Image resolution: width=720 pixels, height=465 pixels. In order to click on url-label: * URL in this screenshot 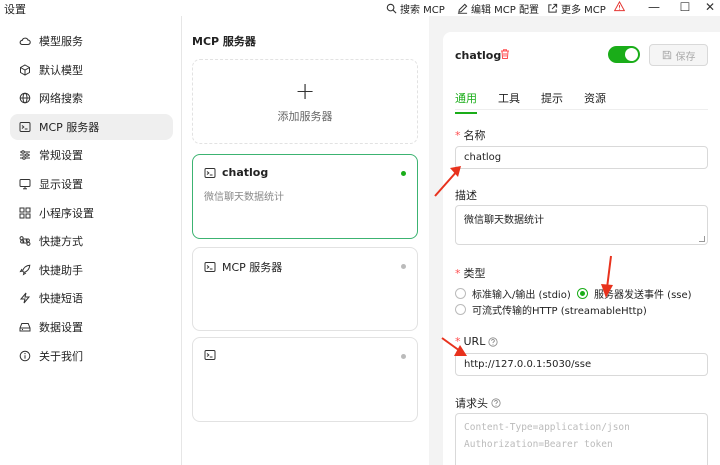, I will do `click(476, 341)`.